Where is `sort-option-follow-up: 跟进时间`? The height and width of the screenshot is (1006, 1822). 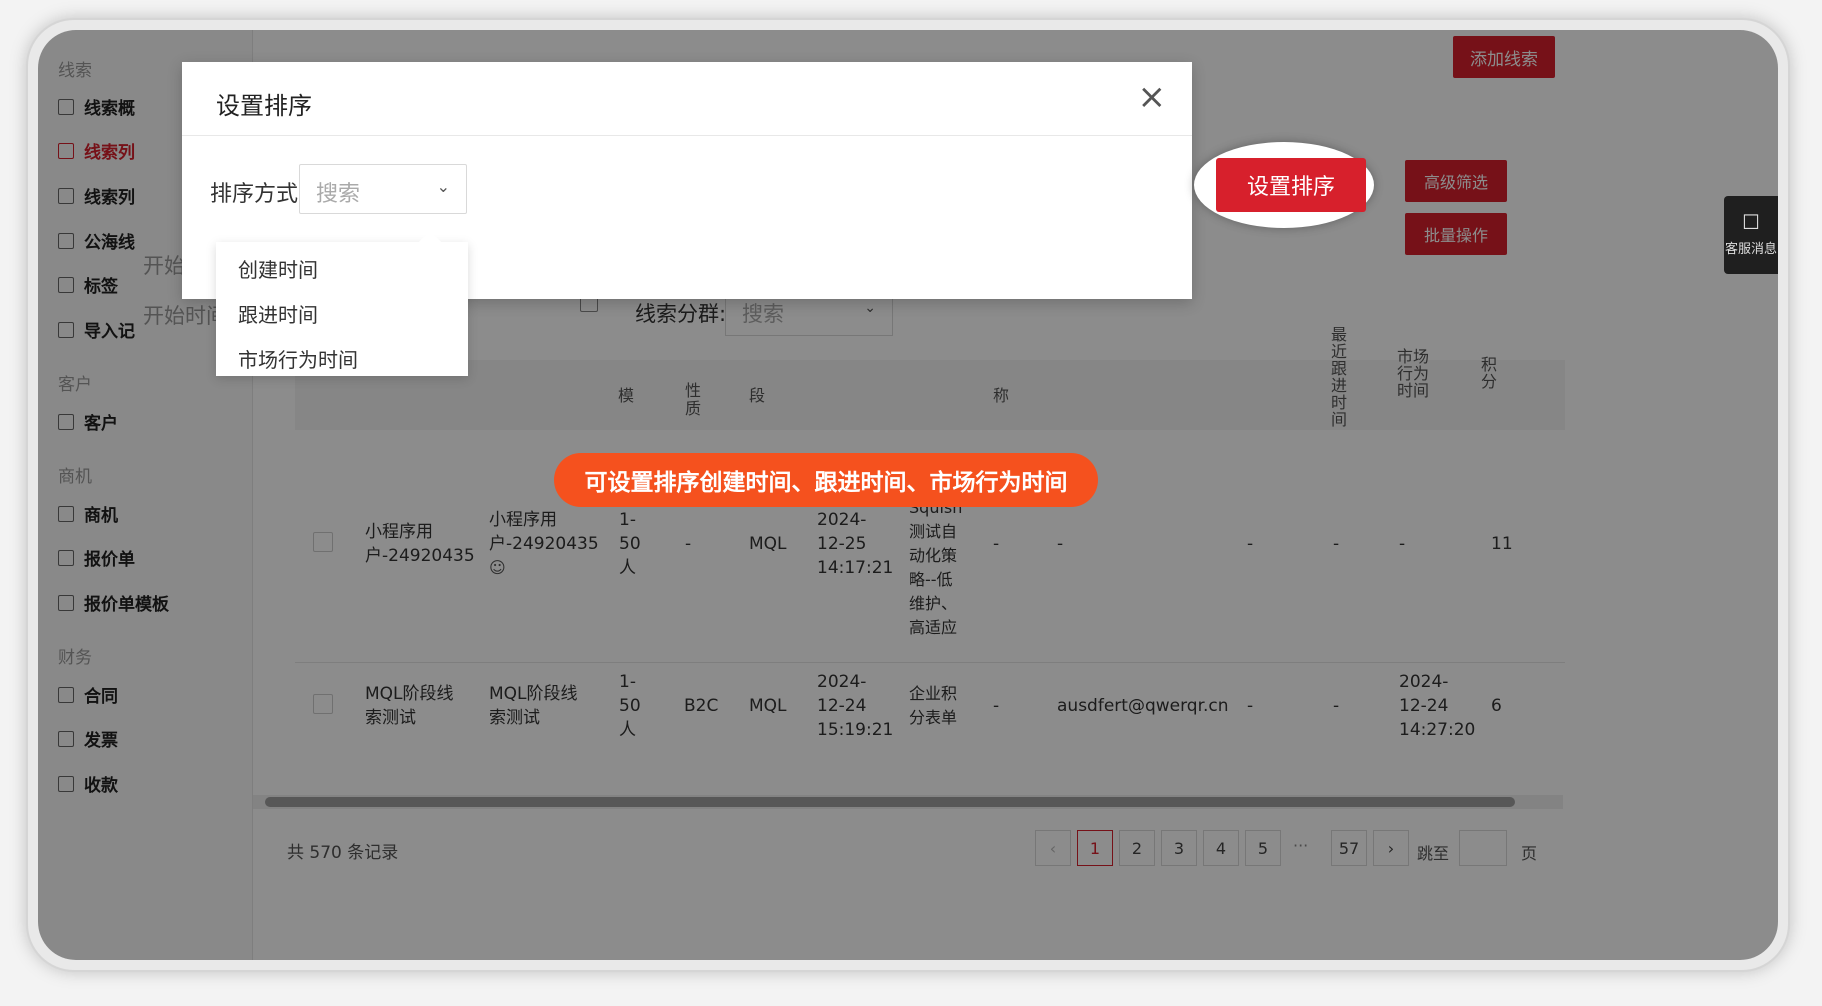 sort-option-follow-up: 跟进时间 is located at coordinates (278, 313).